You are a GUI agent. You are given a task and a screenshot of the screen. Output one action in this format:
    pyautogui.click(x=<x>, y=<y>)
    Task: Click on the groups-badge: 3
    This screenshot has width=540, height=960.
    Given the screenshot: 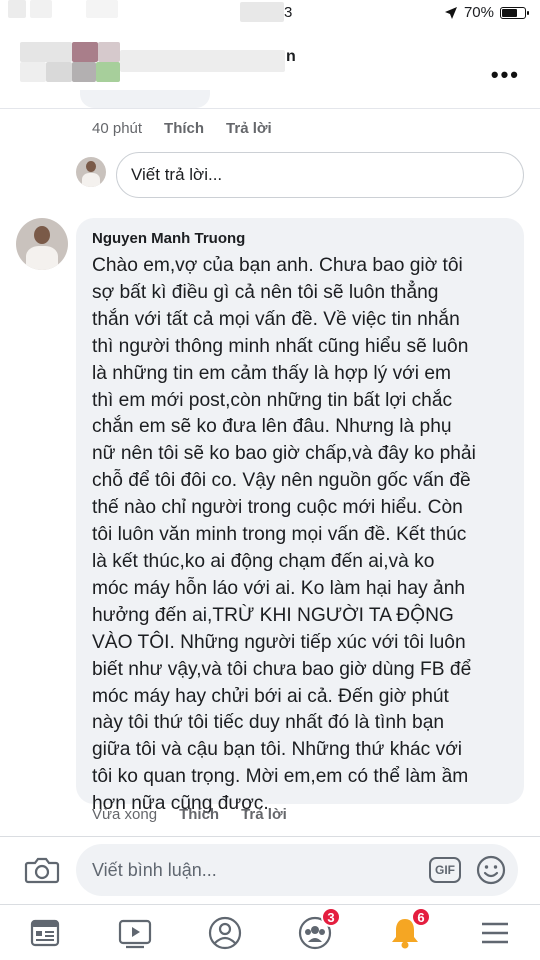 What is the action you would take?
    pyautogui.click(x=331, y=917)
    